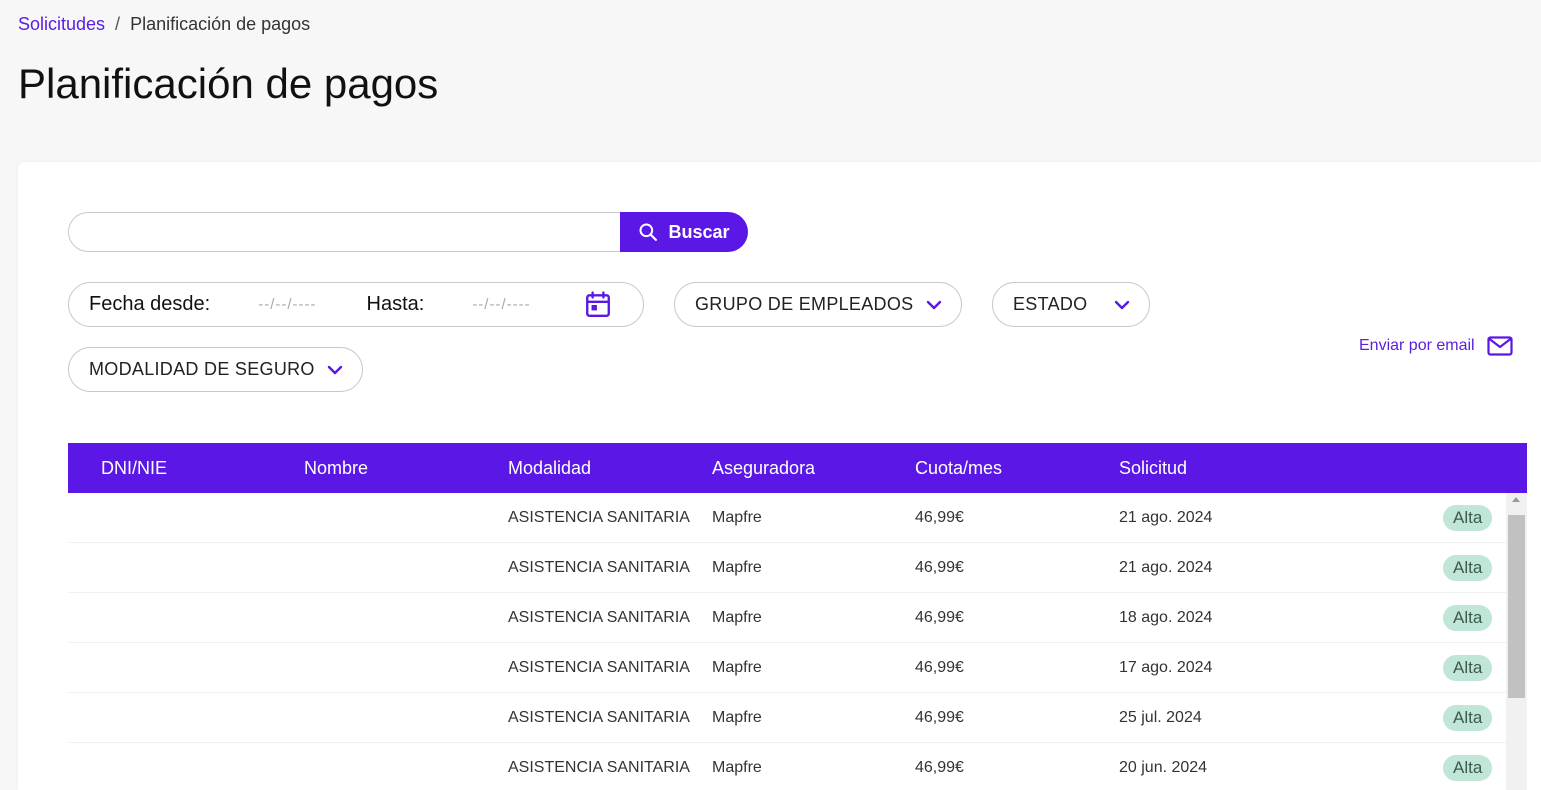  What do you see at coordinates (1417, 345) in the screenshot?
I see `send-email-label: Enviar por email` at bounding box center [1417, 345].